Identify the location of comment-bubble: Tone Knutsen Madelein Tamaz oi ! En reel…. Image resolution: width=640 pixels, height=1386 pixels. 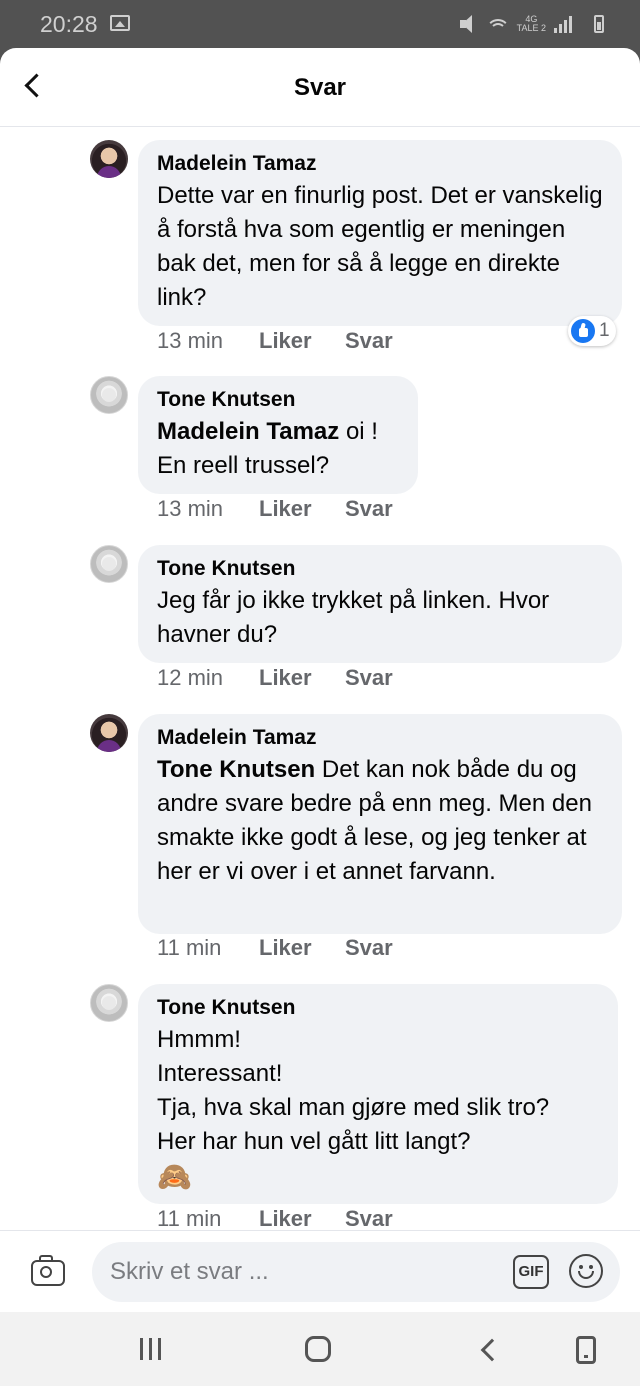
(278, 435).